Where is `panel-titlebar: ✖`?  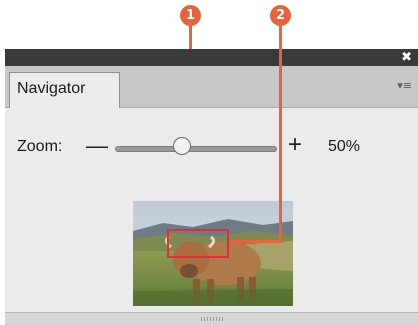
panel-titlebar: ✖ is located at coordinates (211, 57).